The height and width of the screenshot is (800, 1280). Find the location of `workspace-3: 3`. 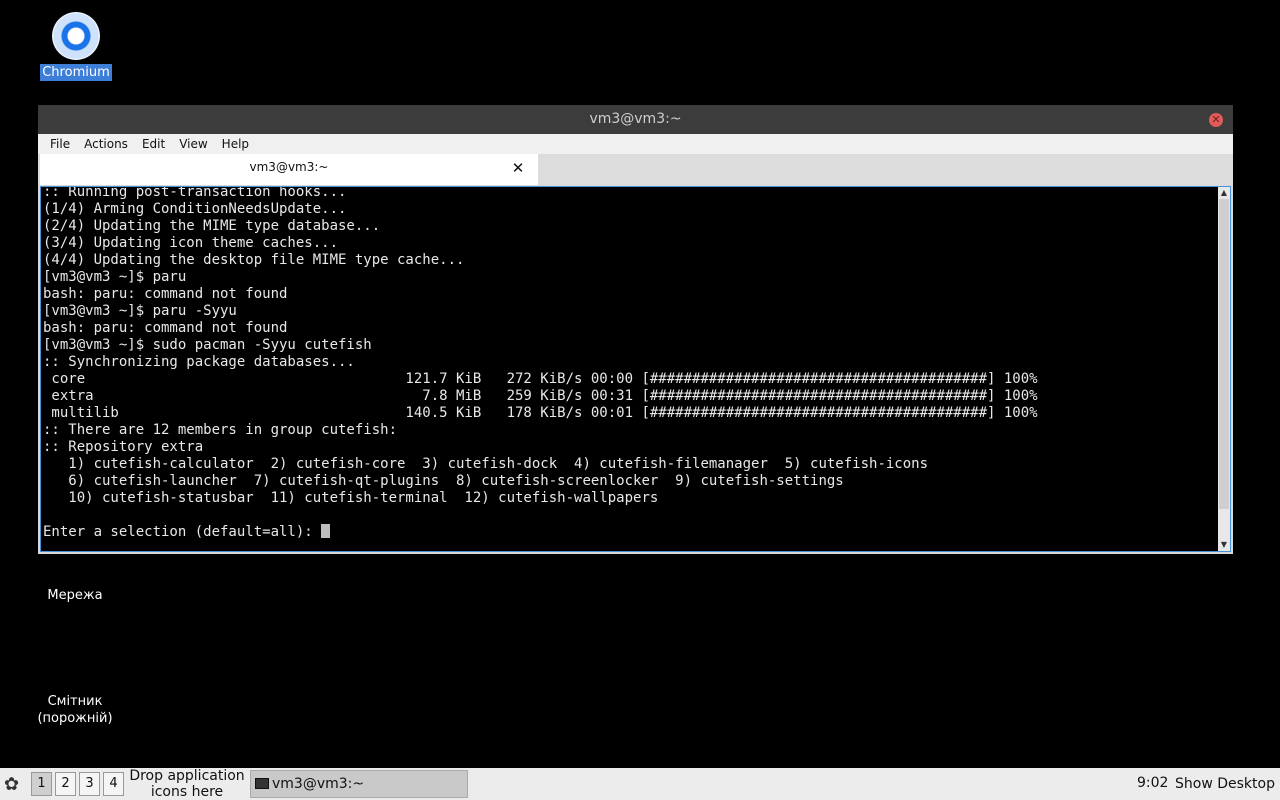

workspace-3: 3 is located at coordinates (89, 784).